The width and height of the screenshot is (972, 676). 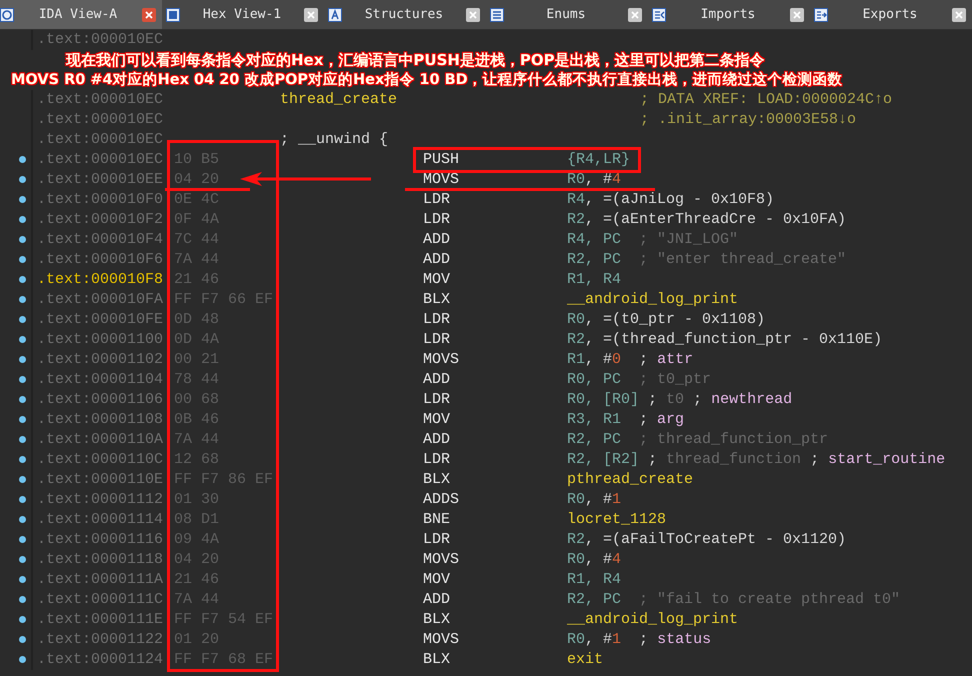 I want to click on operands: exit, so click(x=585, y=660).